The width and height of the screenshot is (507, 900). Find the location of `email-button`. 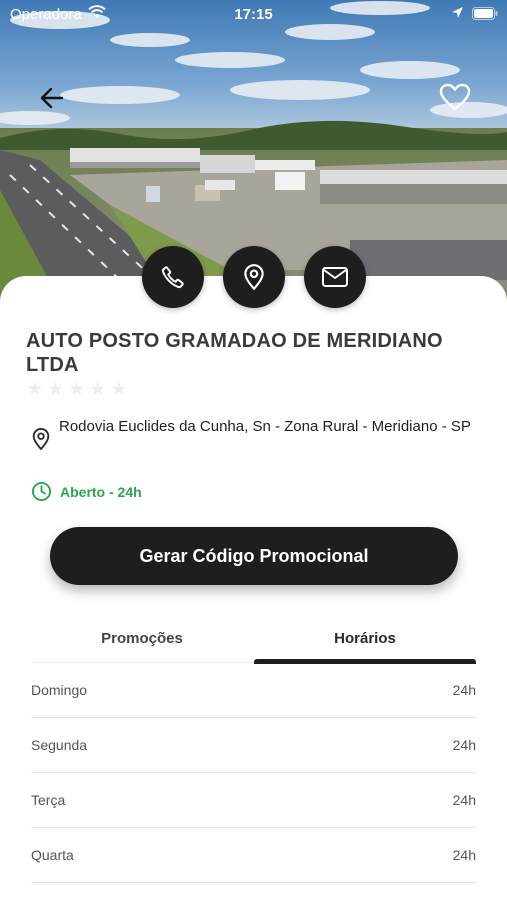

email-button is located at coordinates (335, 277).